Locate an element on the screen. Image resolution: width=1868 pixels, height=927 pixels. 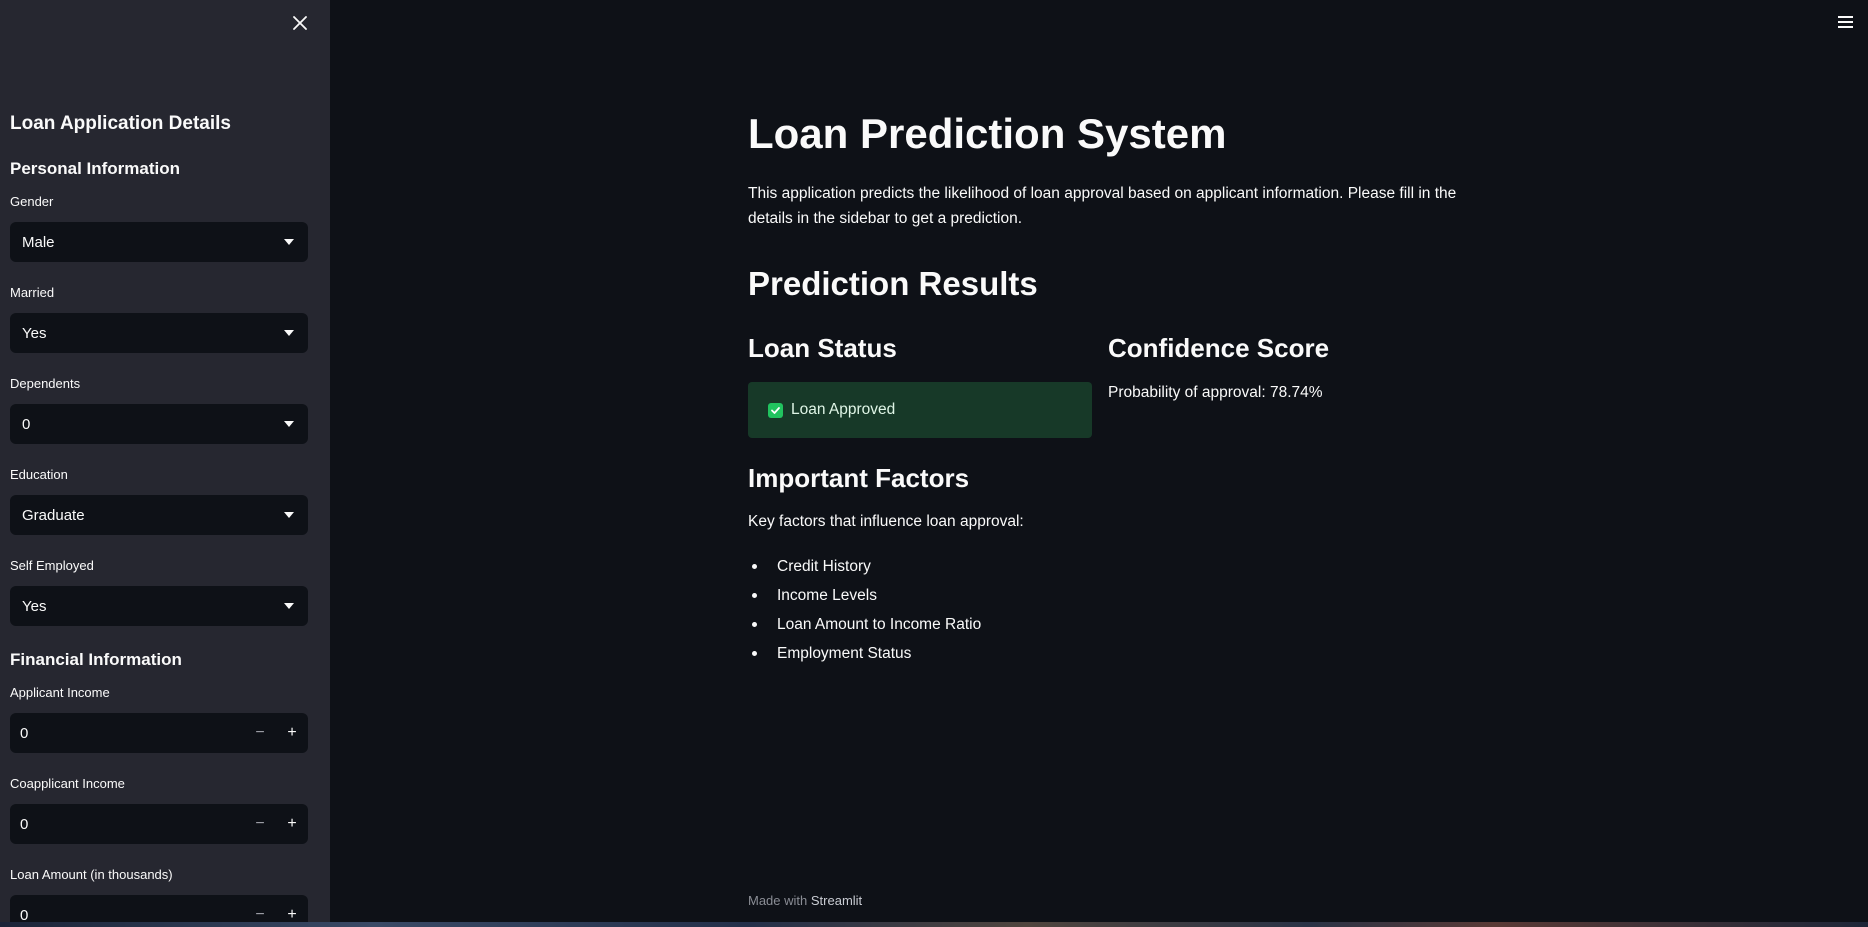
coapplicant-income-label: Coapplicant Income is located at coordinates (67, 783).